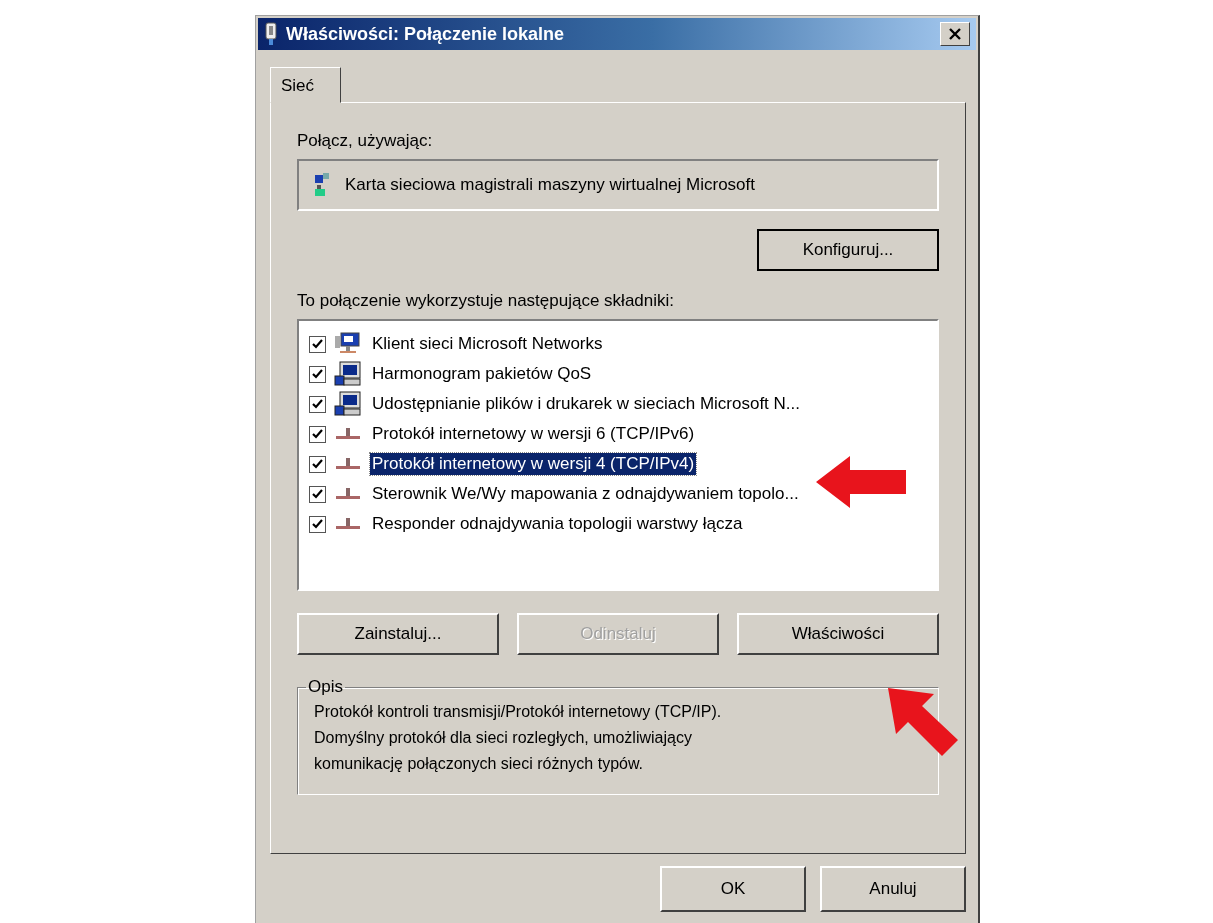  I want to click on close-icon, so click(955, 34).